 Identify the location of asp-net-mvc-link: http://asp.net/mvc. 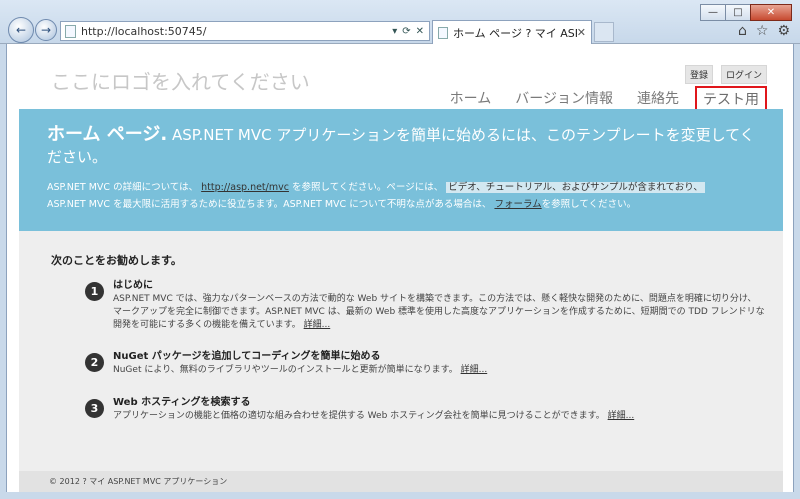
(245, 187).